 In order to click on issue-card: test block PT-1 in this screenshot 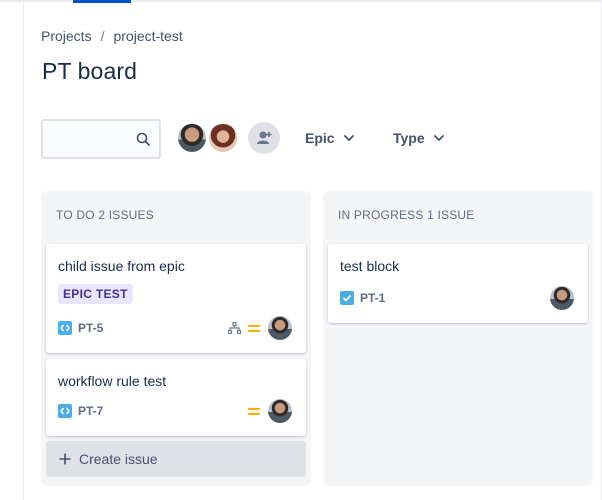, I will do `click(458, 283)`.